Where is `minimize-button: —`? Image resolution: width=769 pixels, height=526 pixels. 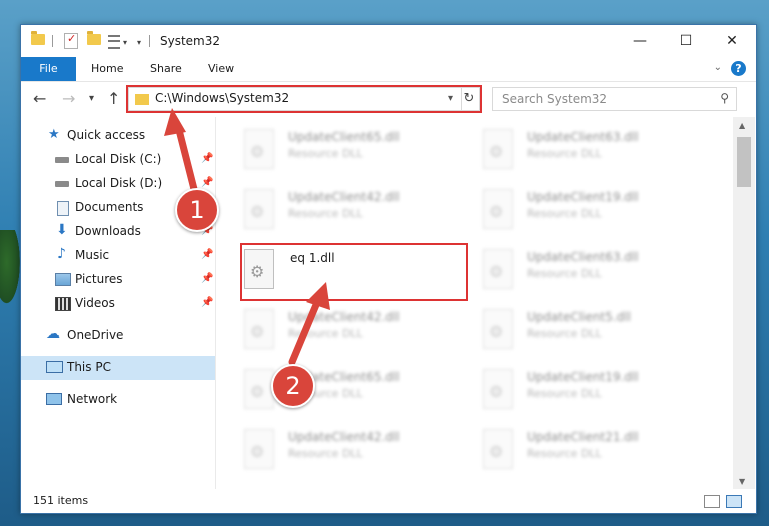
minimize-button: — is located at coordinates (640, 41).